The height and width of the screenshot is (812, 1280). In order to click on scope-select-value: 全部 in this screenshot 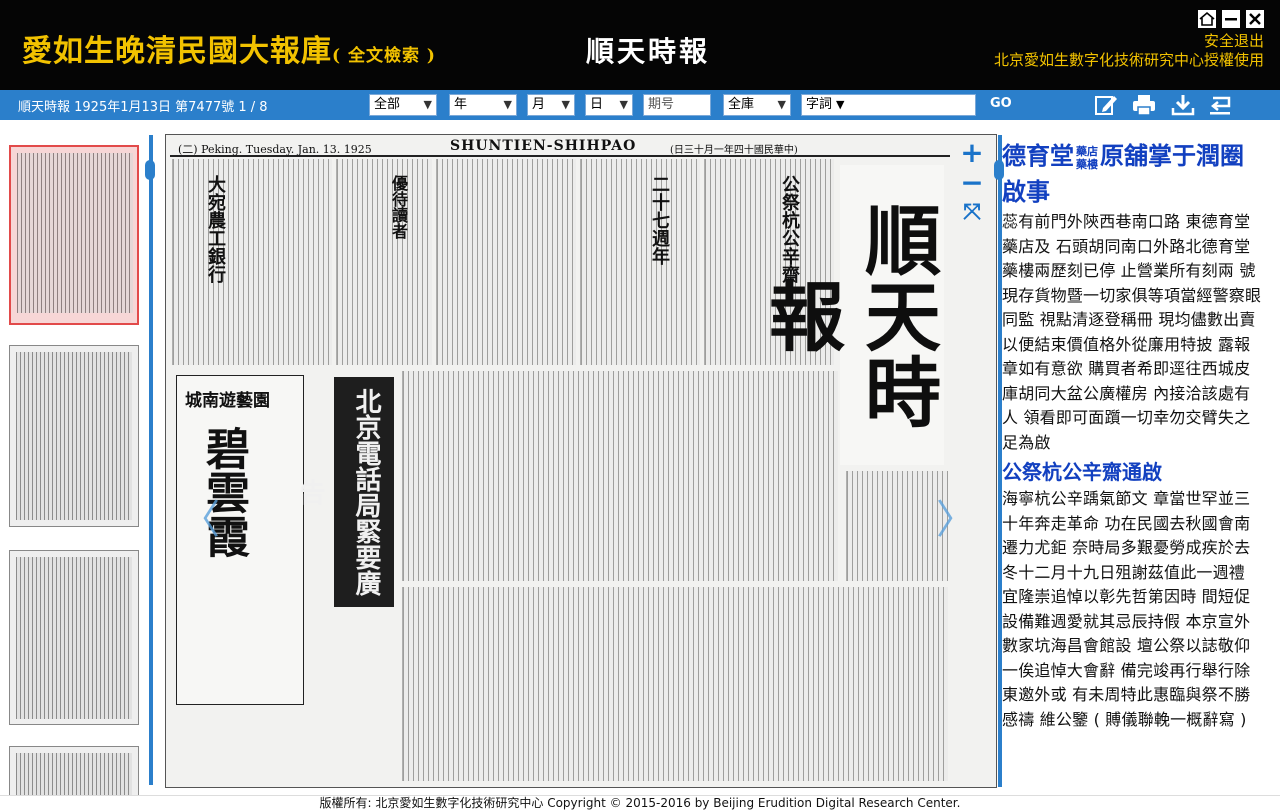, I will do `click(387, 104)`.